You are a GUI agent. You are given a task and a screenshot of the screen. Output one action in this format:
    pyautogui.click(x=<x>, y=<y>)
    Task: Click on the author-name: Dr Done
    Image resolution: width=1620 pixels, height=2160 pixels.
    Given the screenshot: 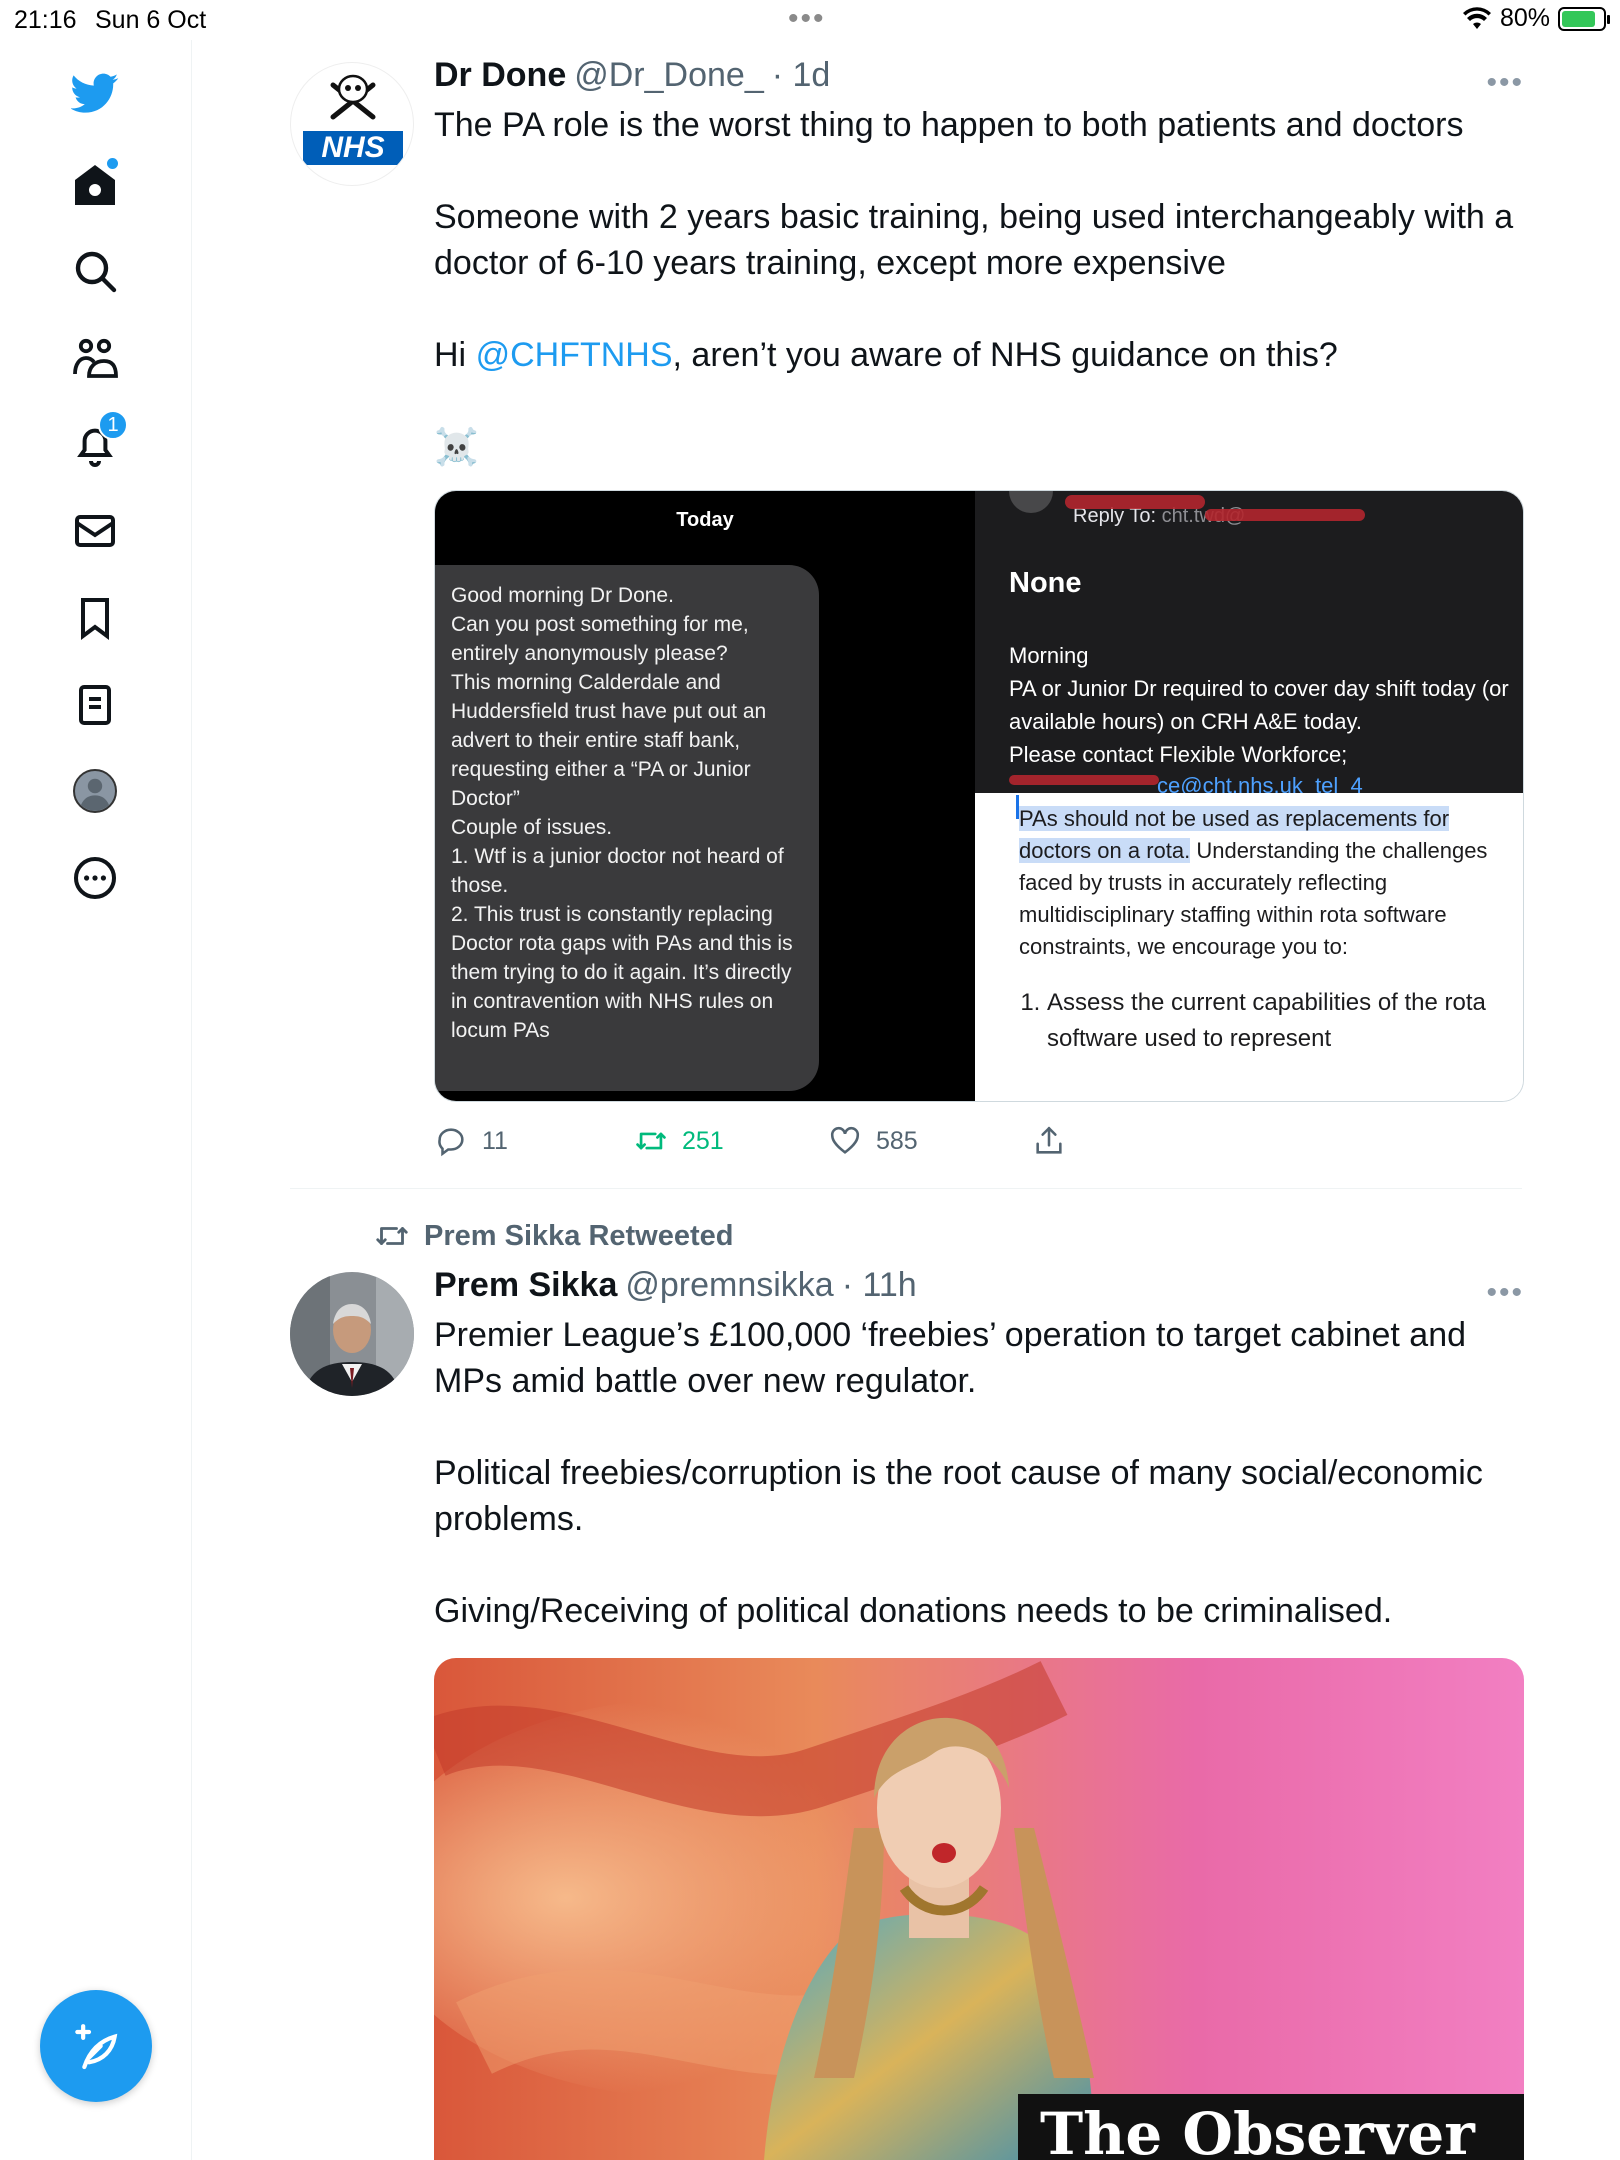 What is the action you would take?
    pyautogui.click(x=500, y=75)
    